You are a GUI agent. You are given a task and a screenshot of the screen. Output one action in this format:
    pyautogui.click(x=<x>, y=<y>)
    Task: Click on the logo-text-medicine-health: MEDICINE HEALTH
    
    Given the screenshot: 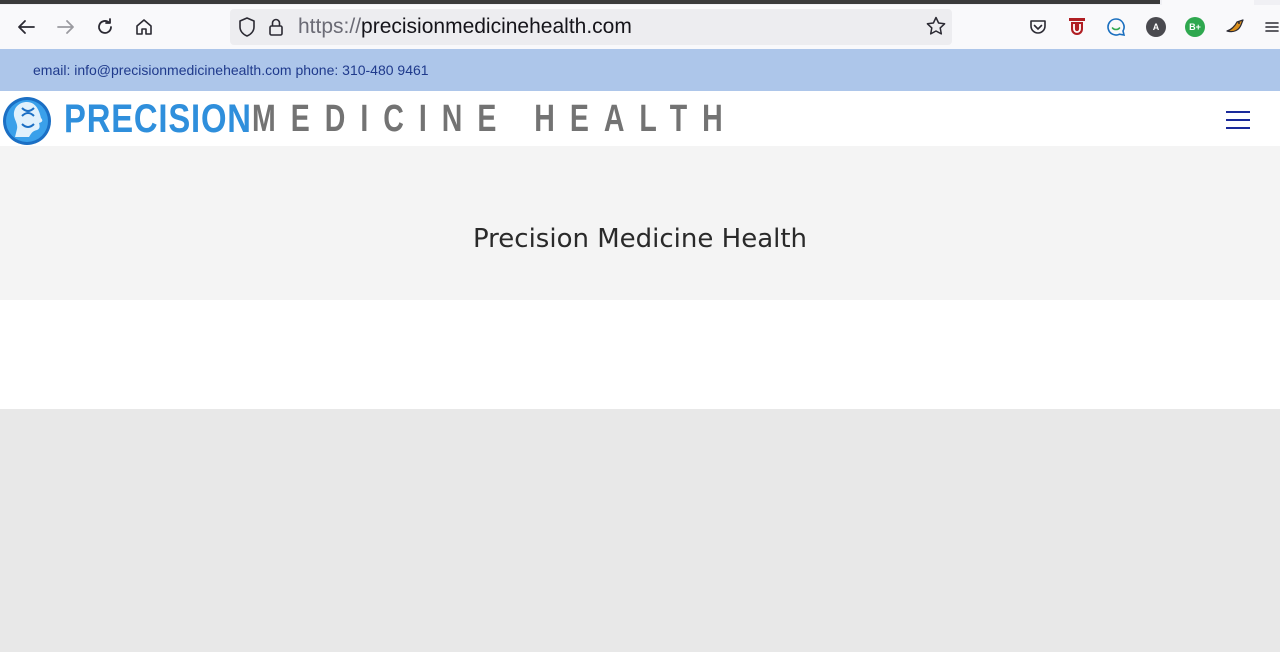 What is the action you would take?
    pyautogui.click(x=495, y=119)
    